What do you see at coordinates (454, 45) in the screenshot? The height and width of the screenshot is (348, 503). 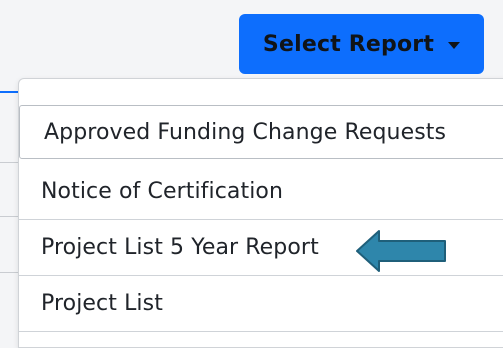 I see `caret-down-icon` at bounding box center [454, 45].